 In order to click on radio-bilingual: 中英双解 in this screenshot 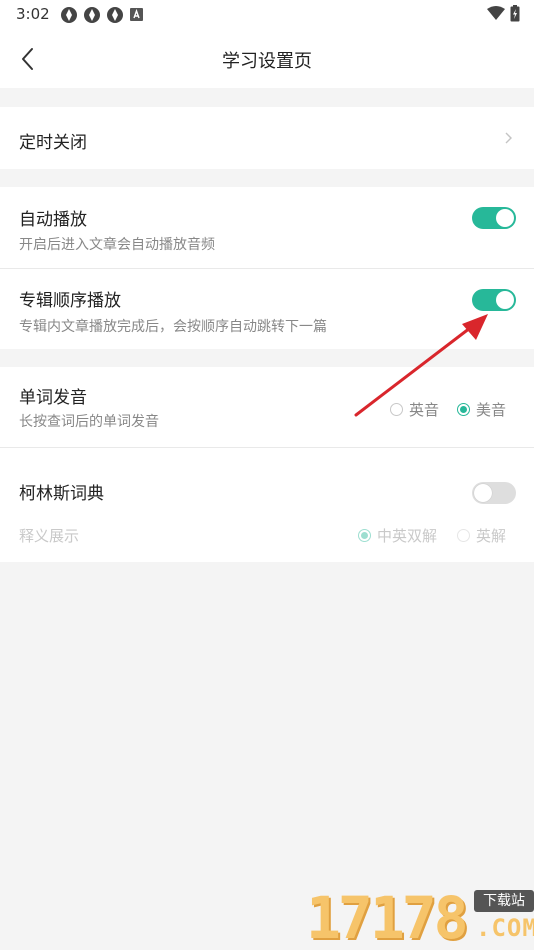, I will do `click(397, 535)`.